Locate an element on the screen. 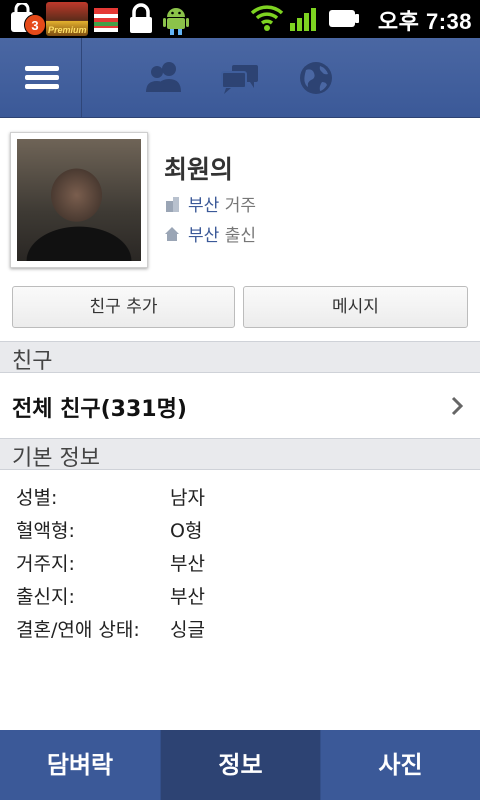 Image resolution: width=480 pixels, height=800 pixels. info-key: 출신지: is located at coordinates (45, 597).